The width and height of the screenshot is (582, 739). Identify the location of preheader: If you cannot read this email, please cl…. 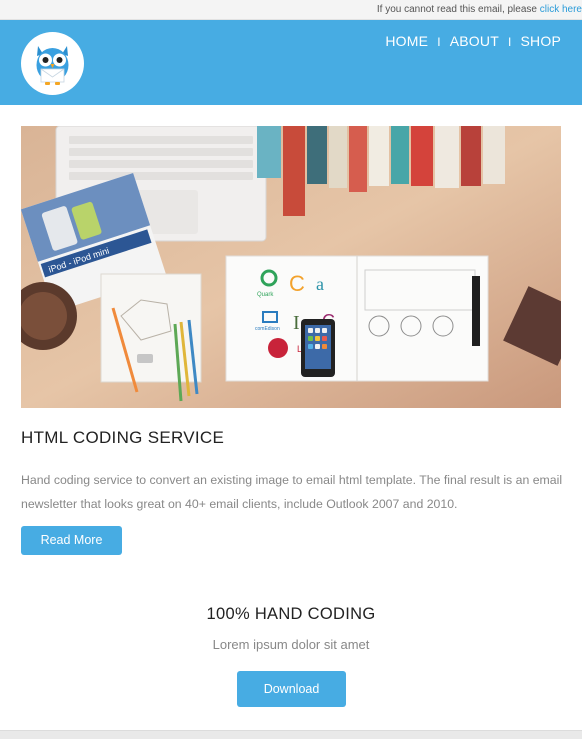
(291, 10).